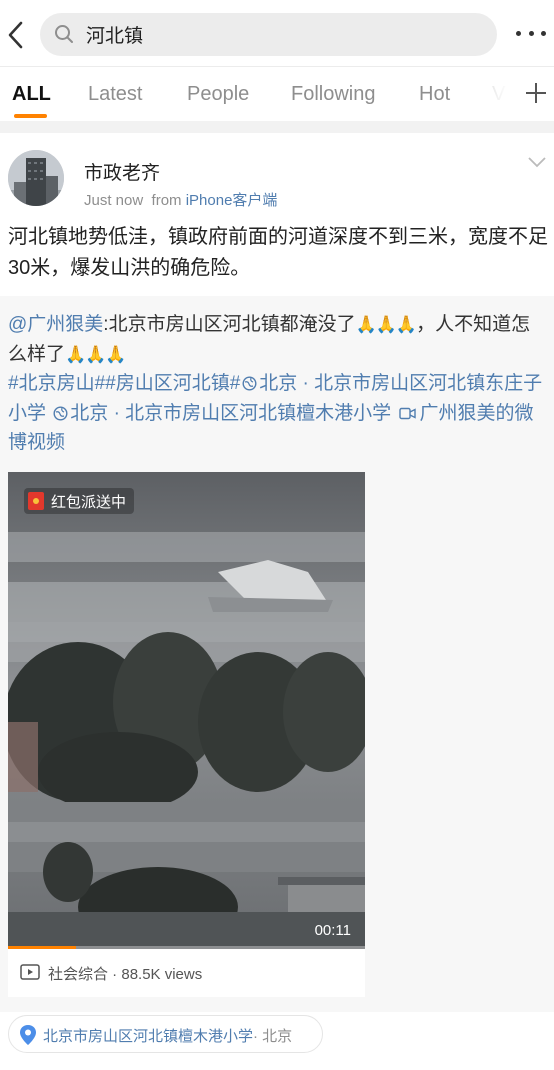 This screenshot has height=1070, width=554. I want to click on chevron-down-icon, so click(537, 162).